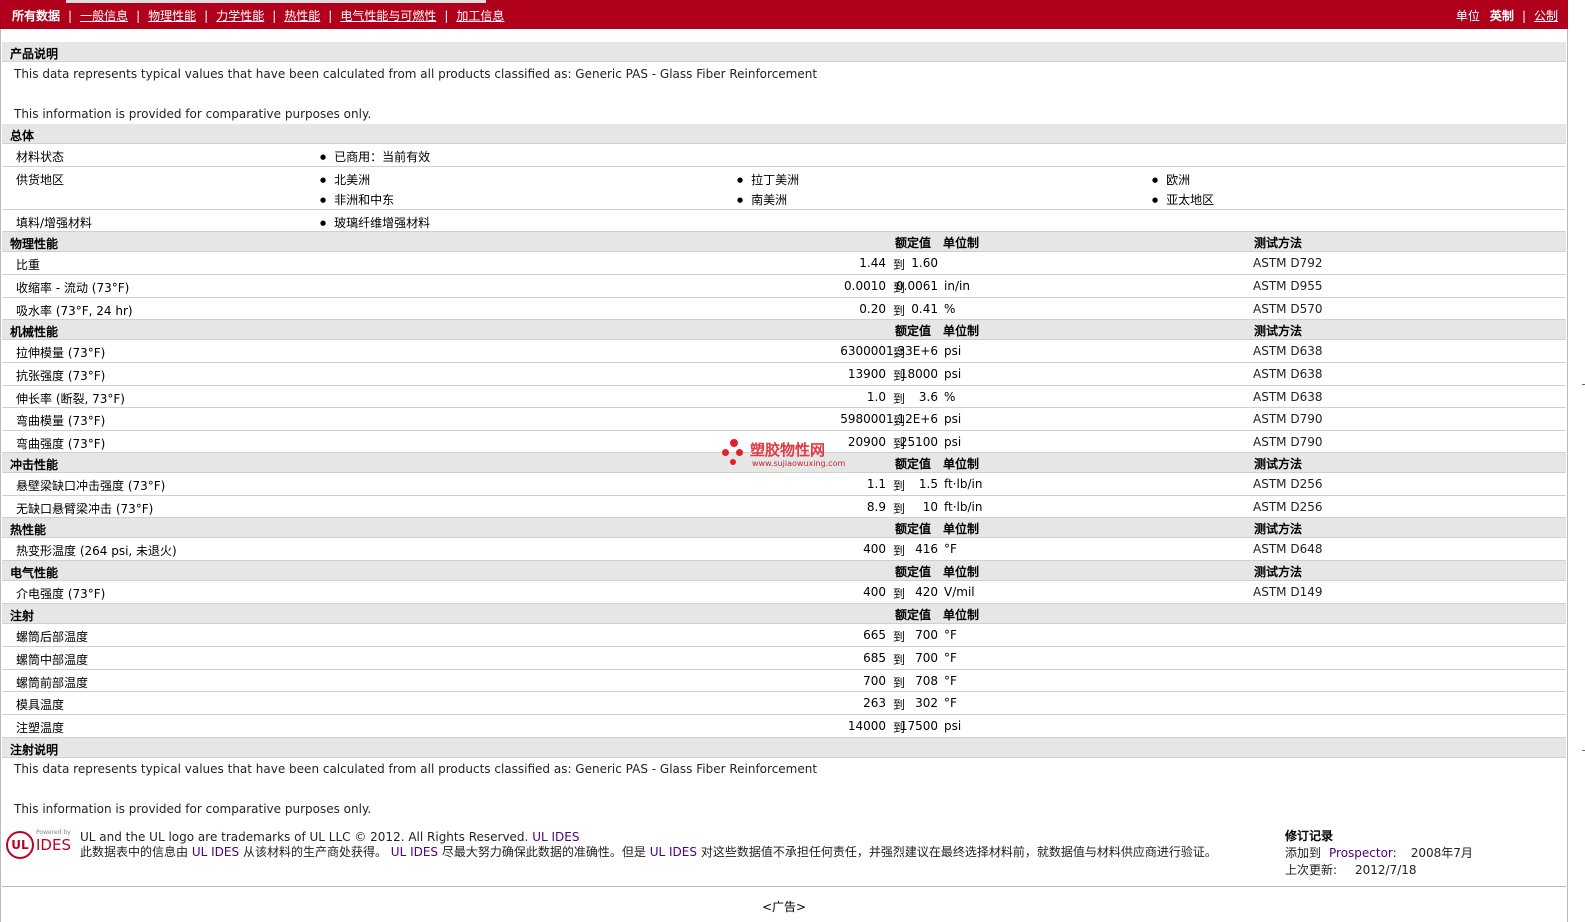 This screenshot has height=922, width=1585. Describe the element at coordinates (1288, 286) in the screenshot. I see `test-method: ASTM D955` at that location.